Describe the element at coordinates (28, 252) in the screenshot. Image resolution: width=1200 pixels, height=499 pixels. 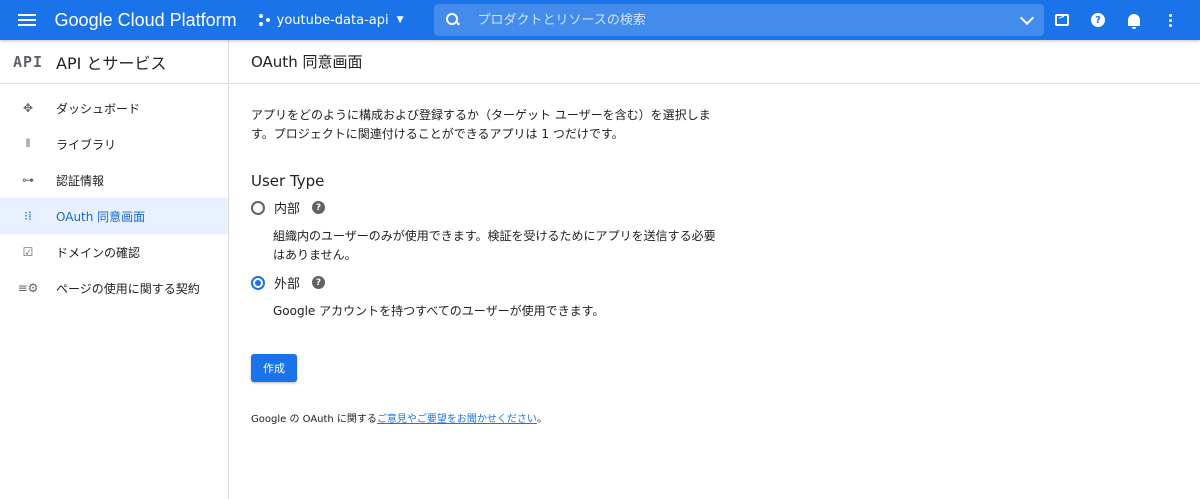
I see `checkbox-icon: ☑` at that location.